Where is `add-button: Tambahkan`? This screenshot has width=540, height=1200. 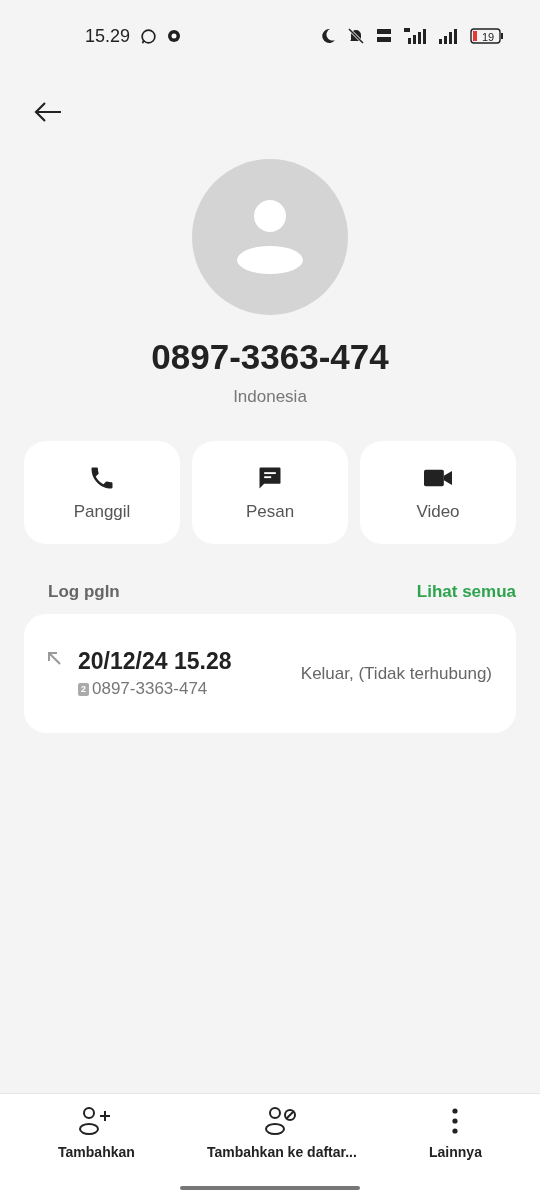
add-button: Tambahkan is located at coordinates (96, 1133).